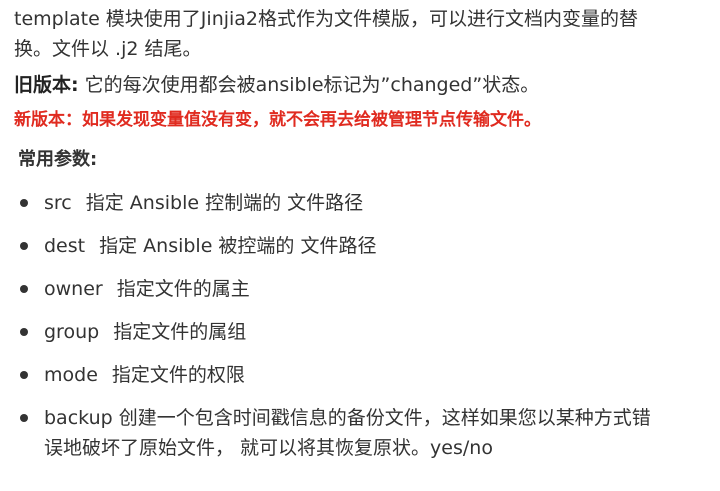 The image size is (720, 491). Describe the element at coordinates (180, 332) in the screenshot. I see `param-desc: 指定文件的属组` at that location.